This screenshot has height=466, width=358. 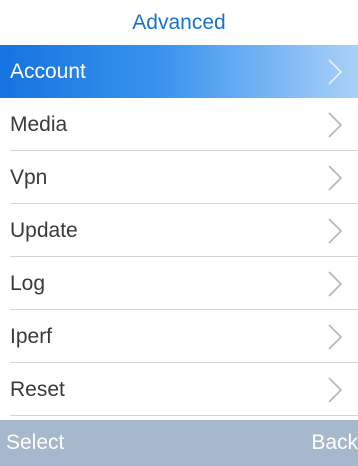 I want to click on menu-item-update: Update, so click(x=179, y=230).